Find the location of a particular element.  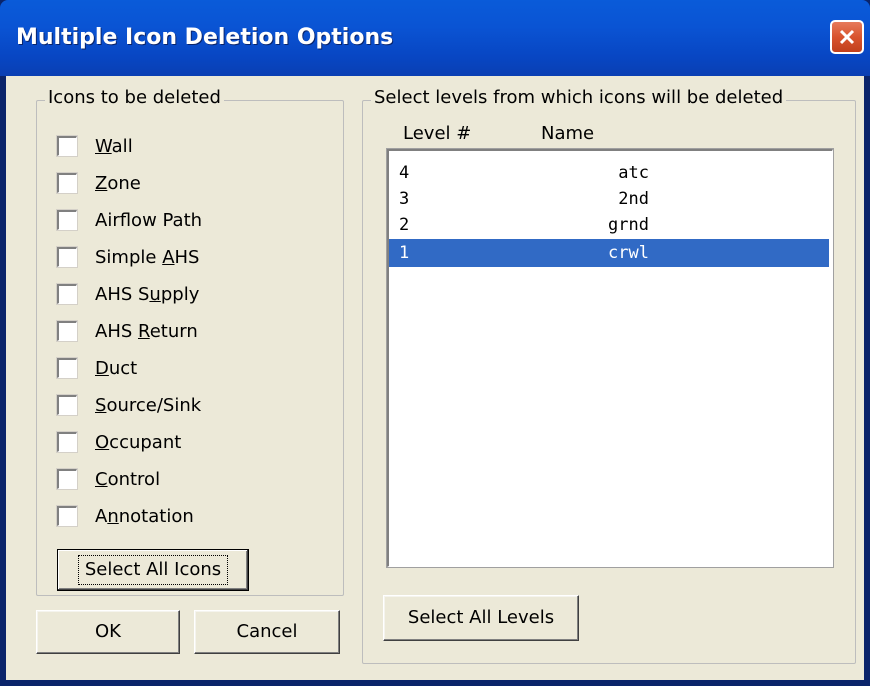

level-name: crwl is located at coordinates (628, 253).